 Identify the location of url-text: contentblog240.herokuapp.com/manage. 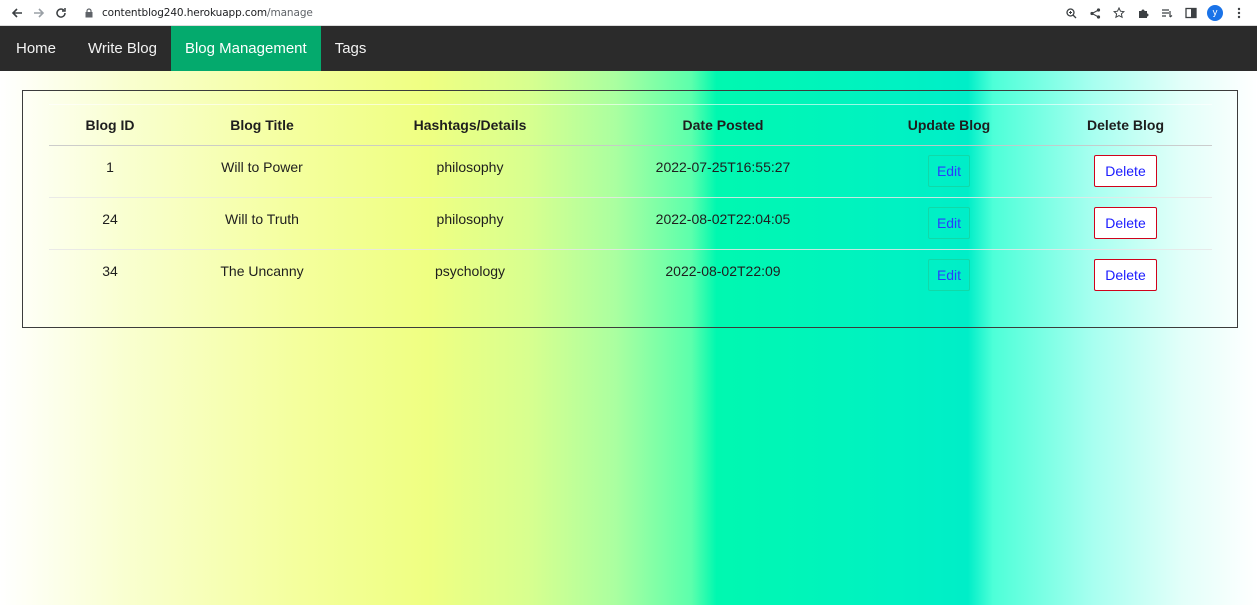
(207, 13).